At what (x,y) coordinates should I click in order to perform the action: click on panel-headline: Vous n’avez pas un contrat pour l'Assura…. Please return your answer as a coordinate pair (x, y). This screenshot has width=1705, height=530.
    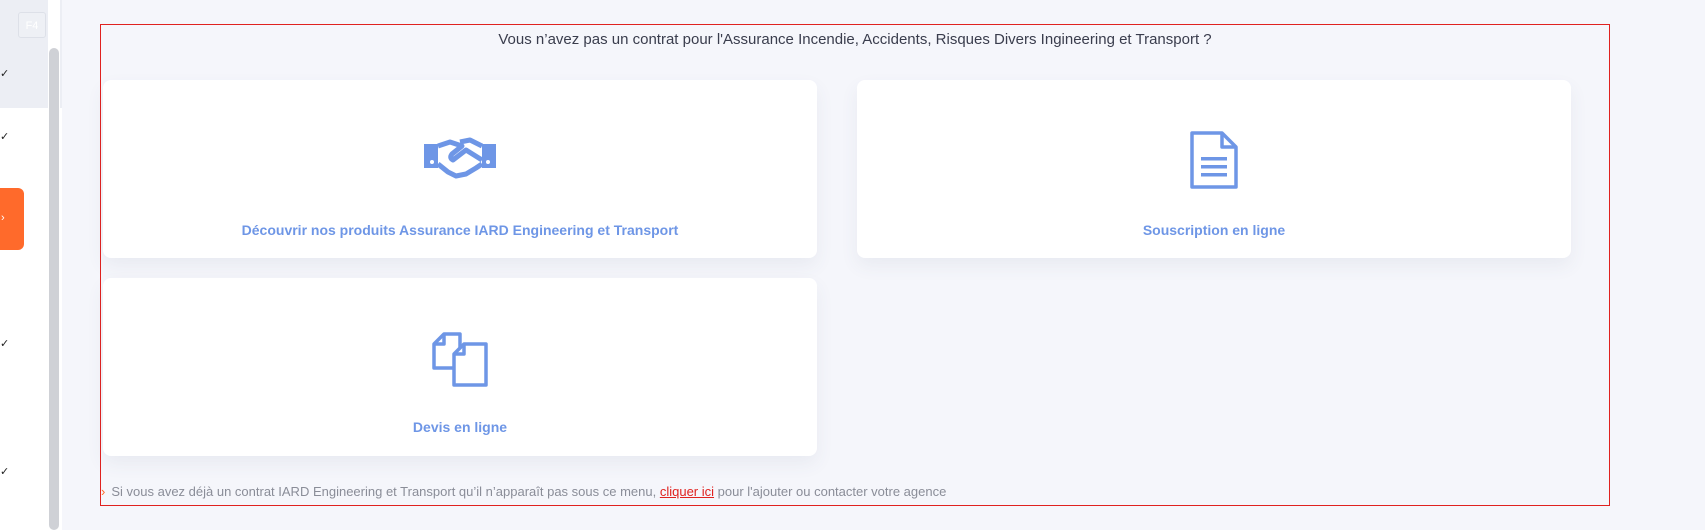
    Looking at the image, I should click on (855, 39).